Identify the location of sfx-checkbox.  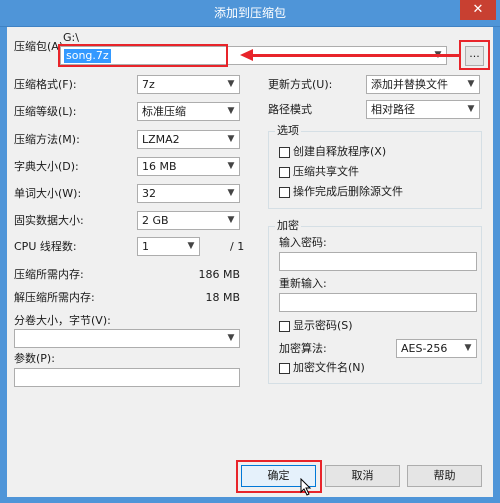
(284, 152).